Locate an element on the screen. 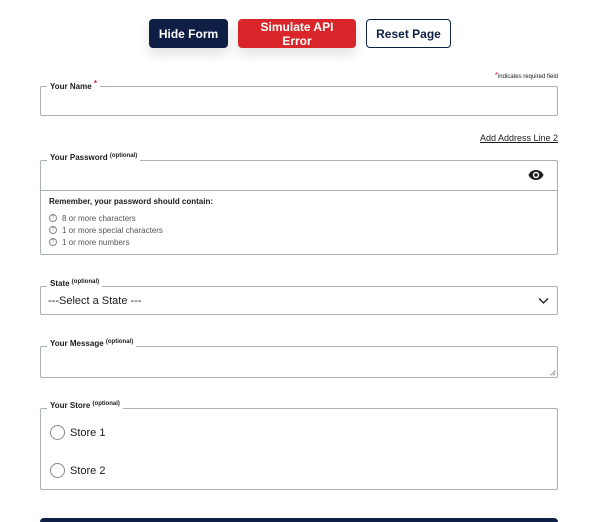 This screenshot has width=600, height=522. add-address-line-2-link: Add Address Line 2 is located at coordinates (519, 138).